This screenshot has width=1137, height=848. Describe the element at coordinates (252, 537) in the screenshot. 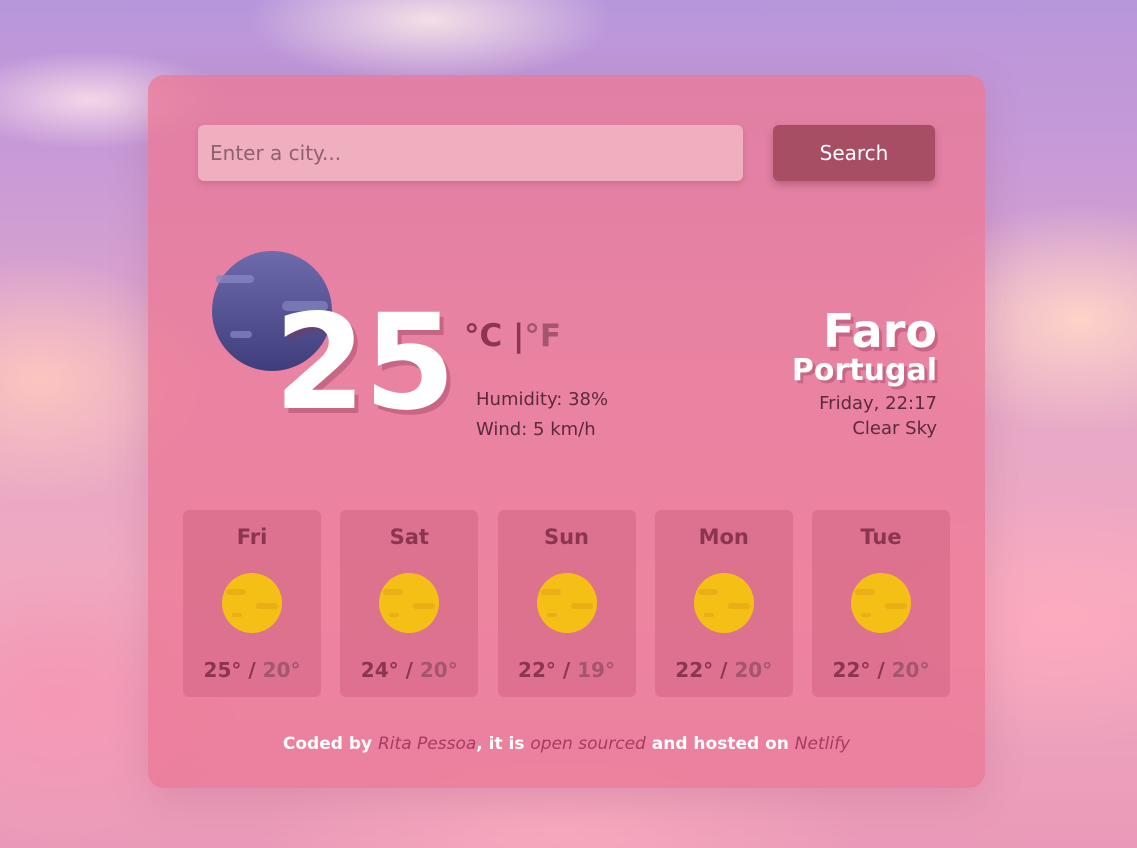

I see `forecast-day-name: Fri` at that location.